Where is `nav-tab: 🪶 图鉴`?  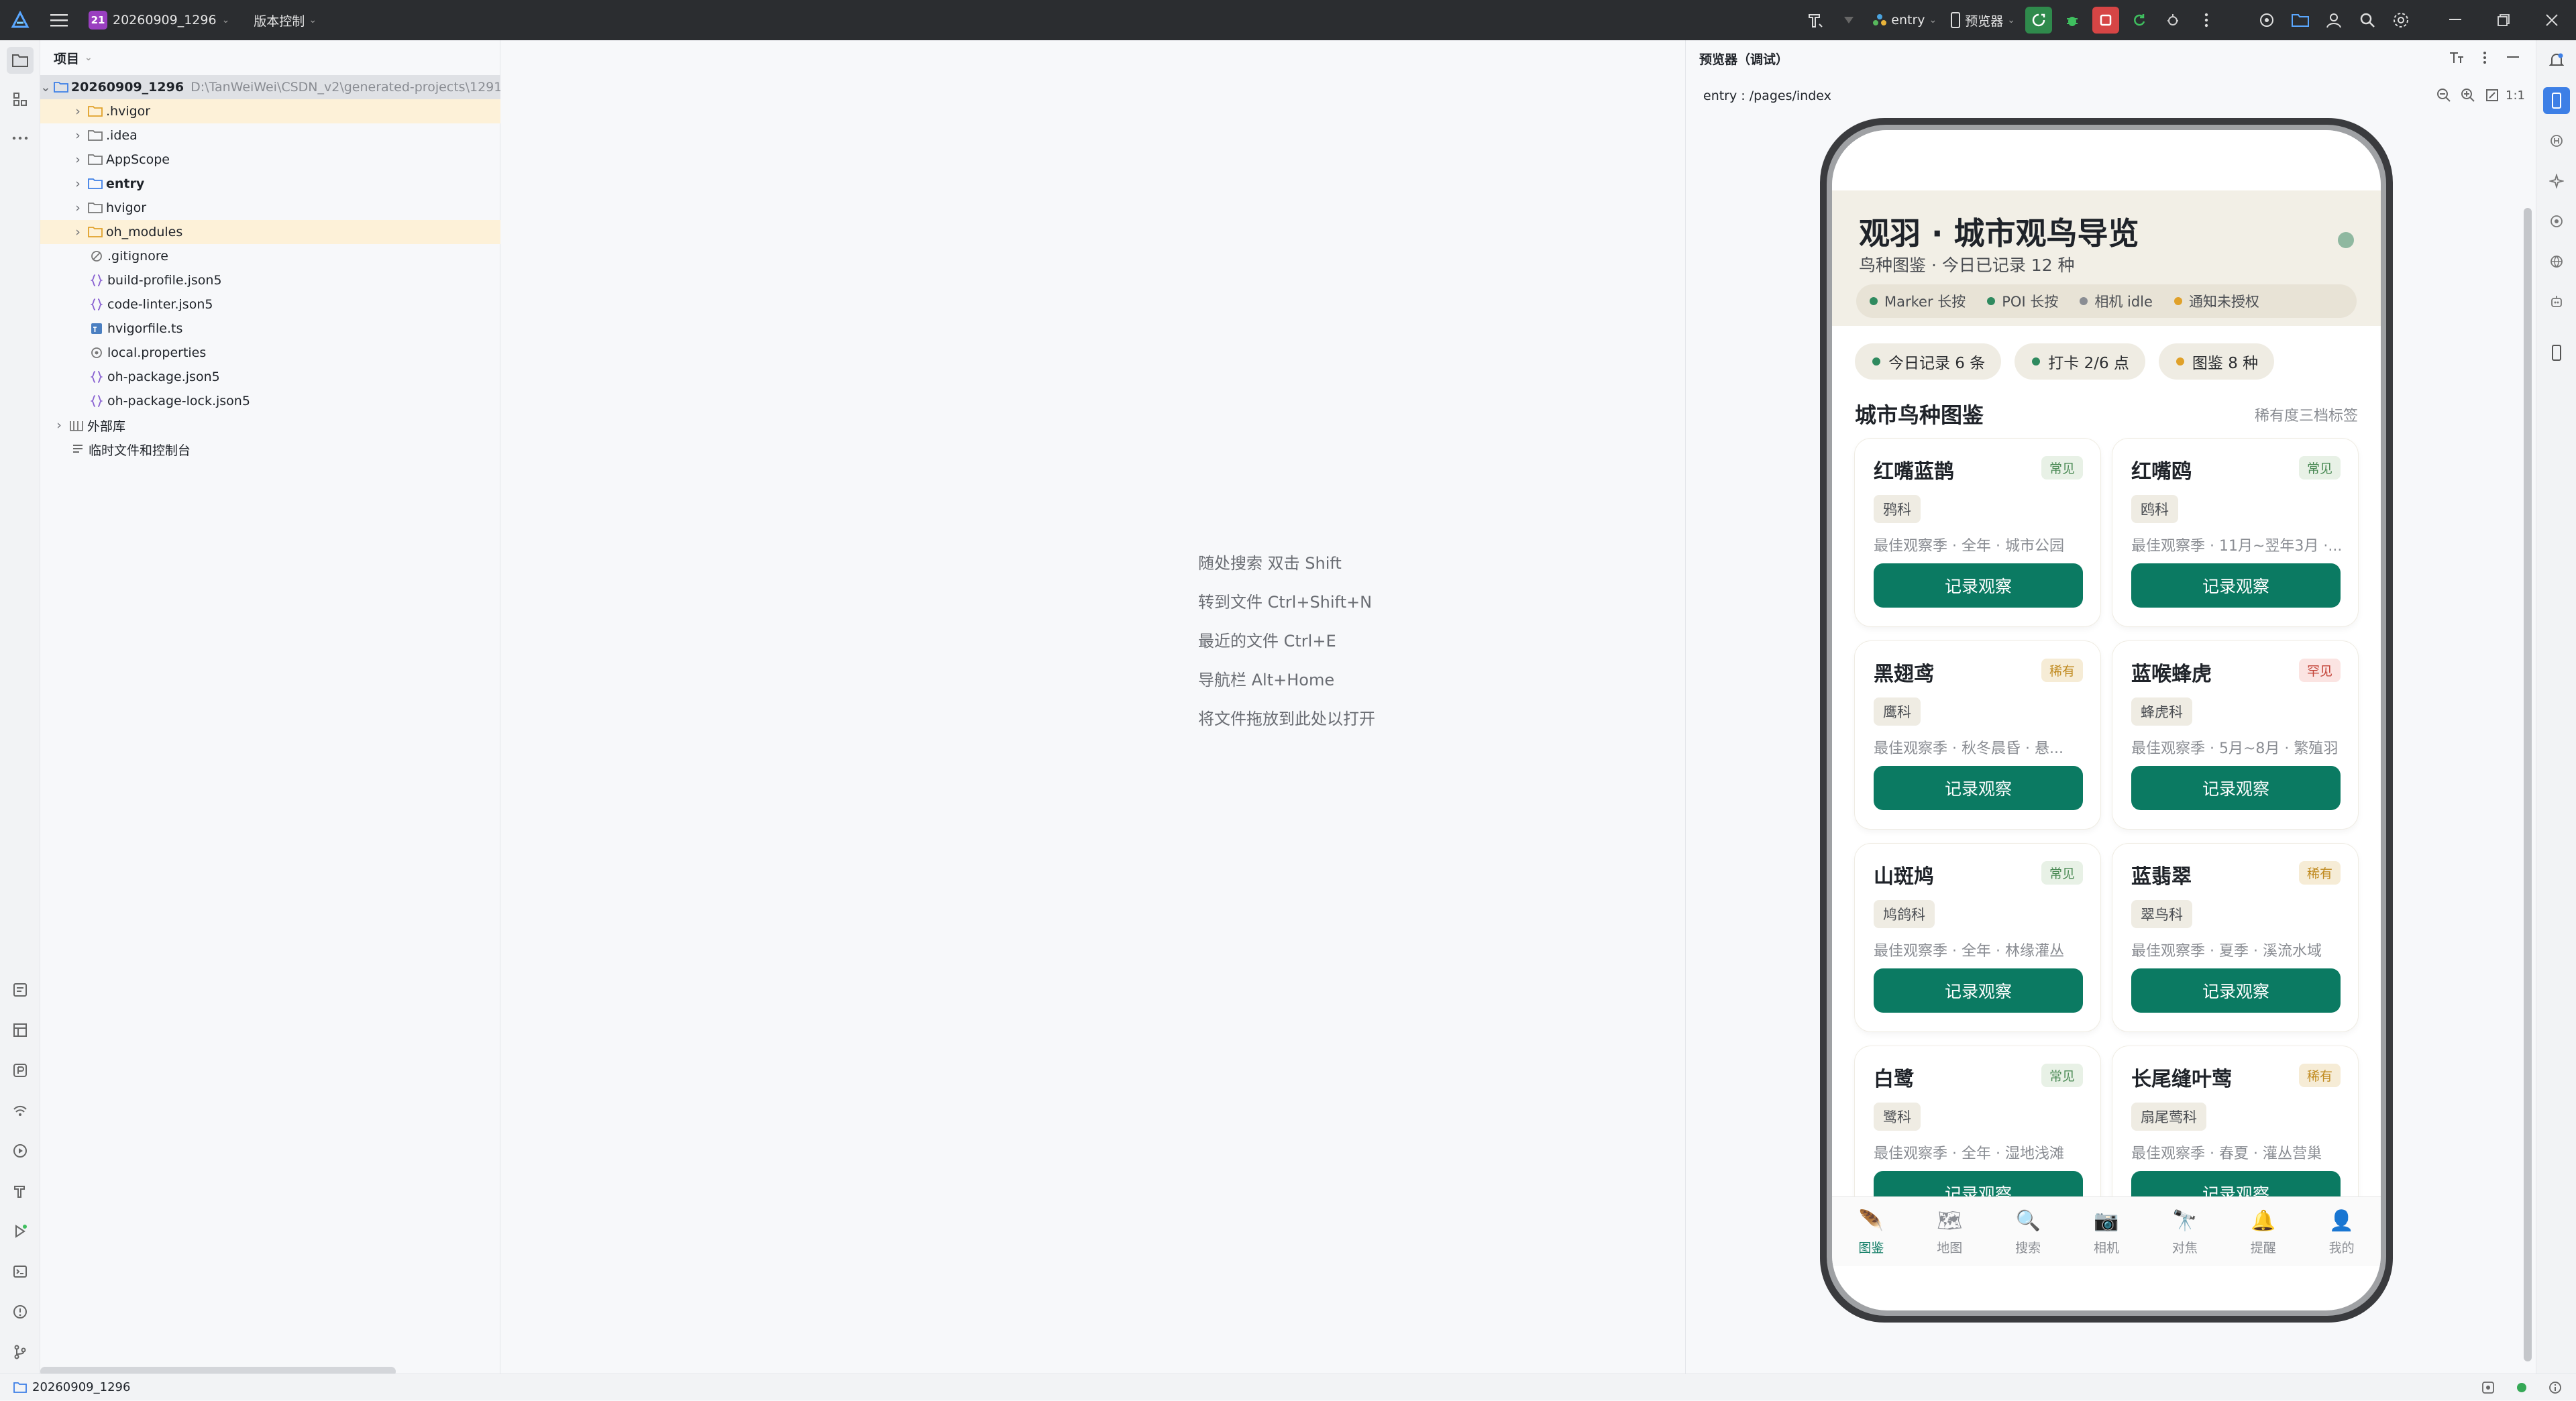 nav-tab: 🪶 图鉴 is located at coordinates (1871, 1231).